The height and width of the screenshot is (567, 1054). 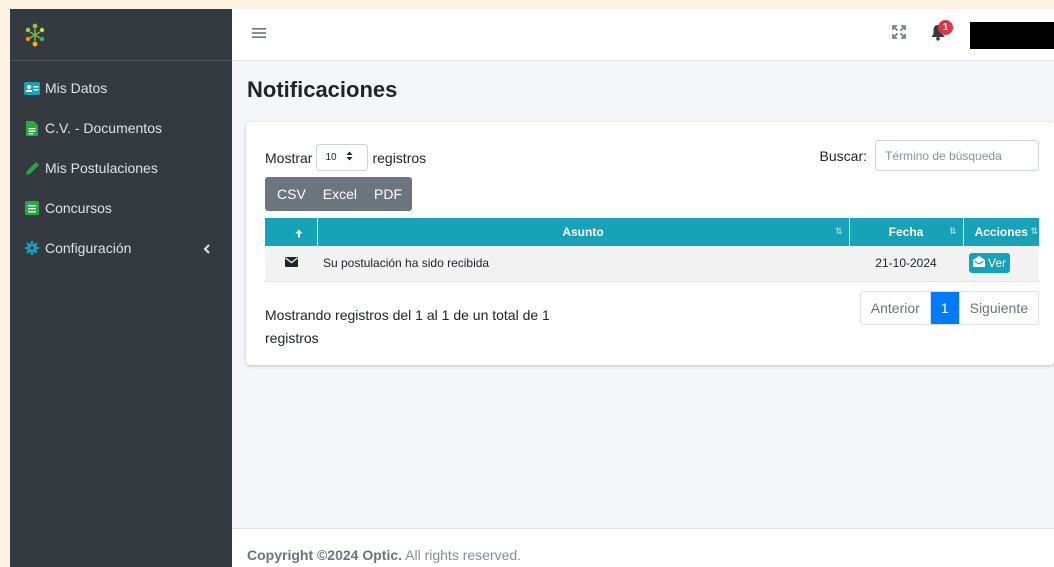 I want to click on pagination-next: Siguiente, so click(x=998, y=308).